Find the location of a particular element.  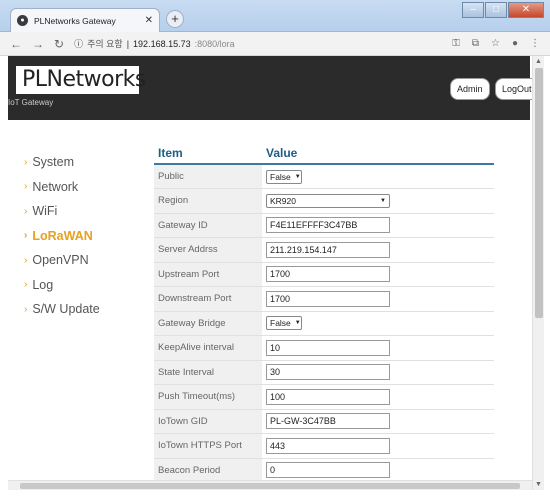

vertical-scrollbar: ▲ ▼ is located at coordinates (538, 273).